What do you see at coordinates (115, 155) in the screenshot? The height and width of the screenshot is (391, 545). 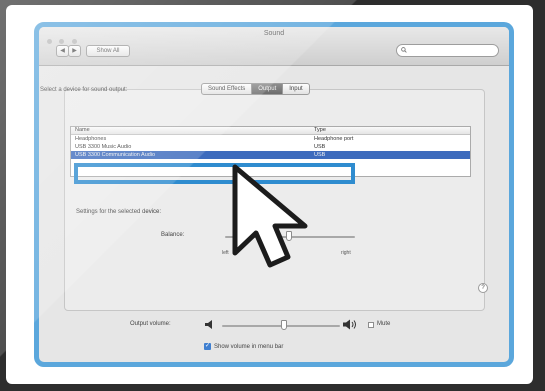 I see `device-name: USB 3300 Communication Audio` at bounding box center [115, 155].